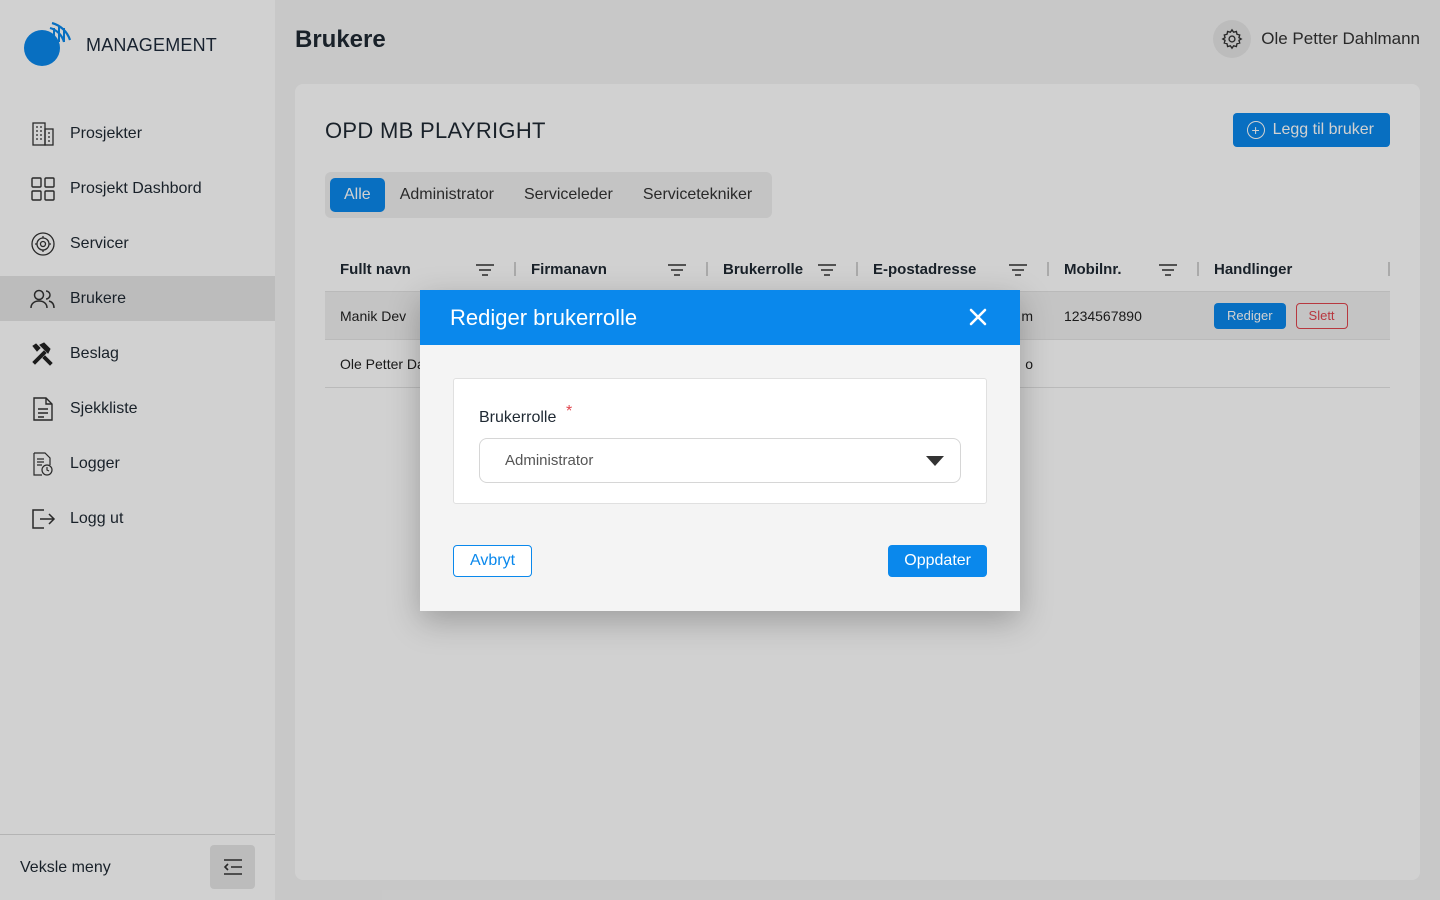  Describe the element at coordinates (978, 317) in the screenshot. I see `close-icon` at that location.